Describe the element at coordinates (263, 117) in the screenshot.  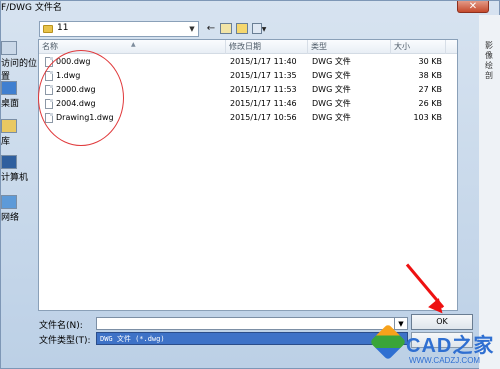
I see `file-date: 2015/1/17 10:56` at that location.